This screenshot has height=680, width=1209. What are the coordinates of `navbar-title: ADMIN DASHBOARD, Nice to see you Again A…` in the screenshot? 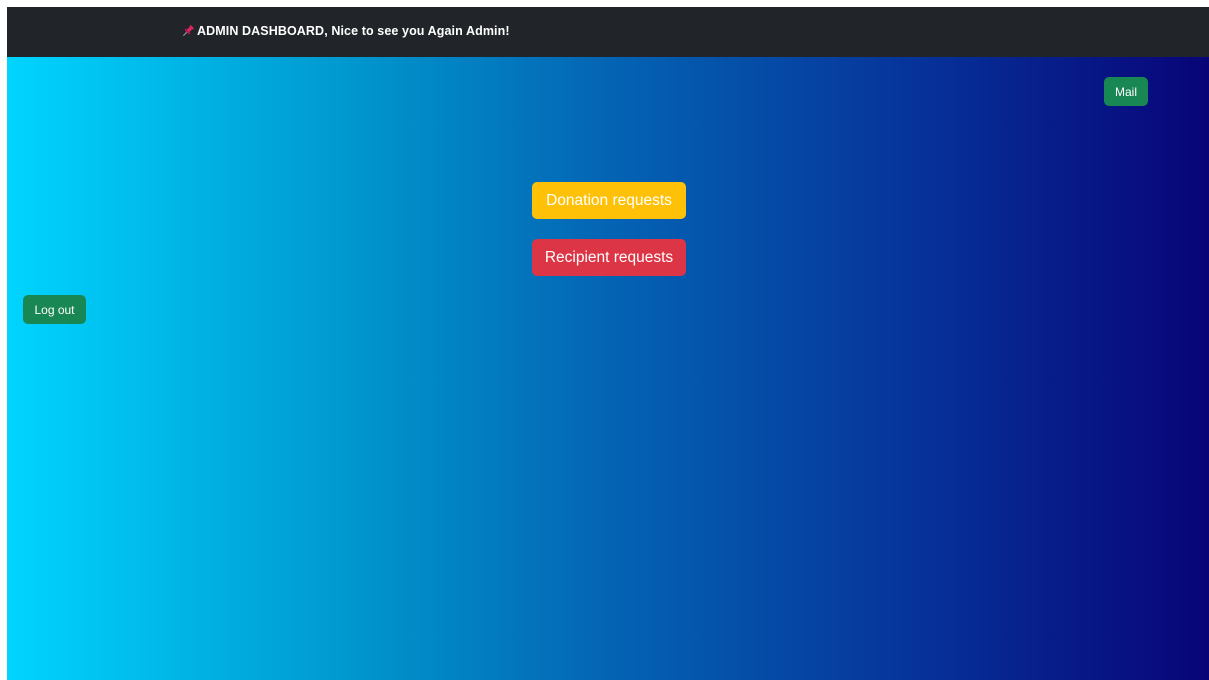 It's located at (353, 31).